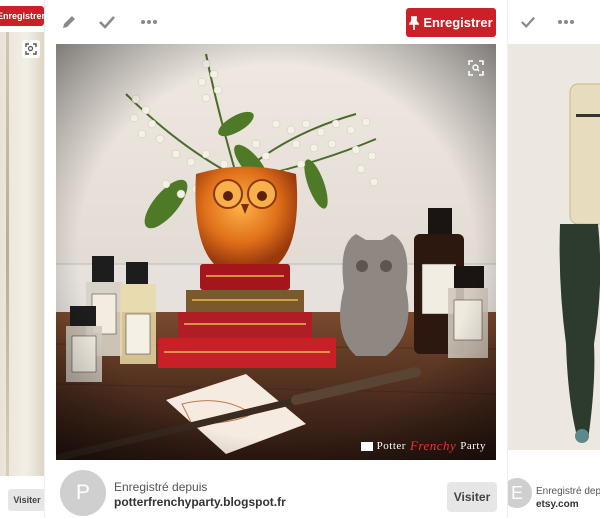 This screenshot has width=600, height=518. I want to click on left-pin-image, so click(22, 254).